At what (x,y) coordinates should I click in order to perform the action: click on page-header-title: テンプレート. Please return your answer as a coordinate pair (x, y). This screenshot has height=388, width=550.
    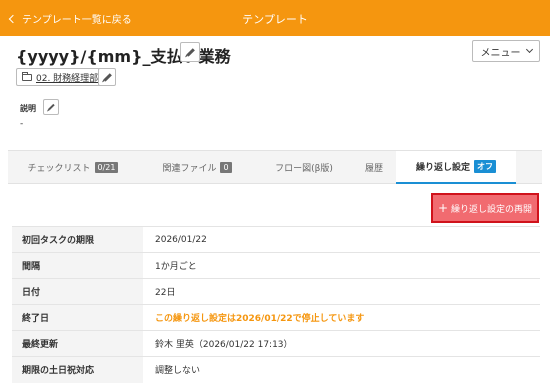
    Looking at the image, I should click on (275, 19).